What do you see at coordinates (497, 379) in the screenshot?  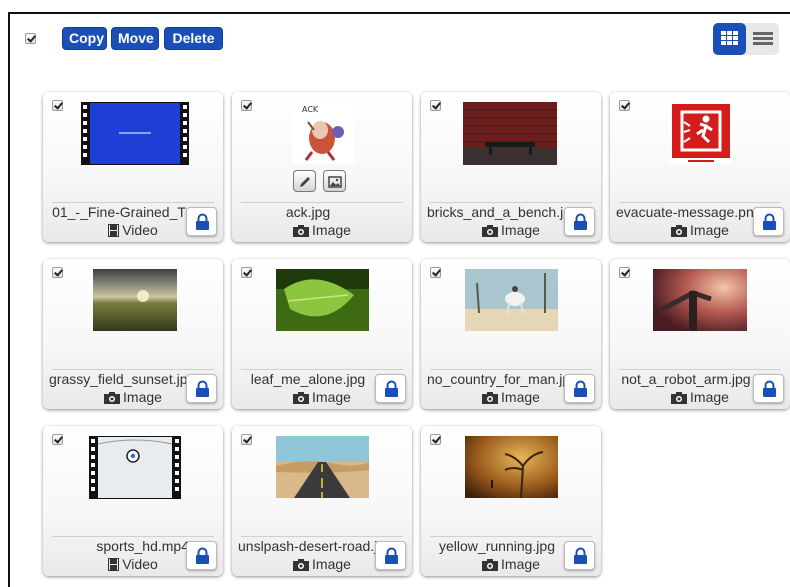 I see `file-name: no_country_for_man.jpg` at bounding box center [497, 379].